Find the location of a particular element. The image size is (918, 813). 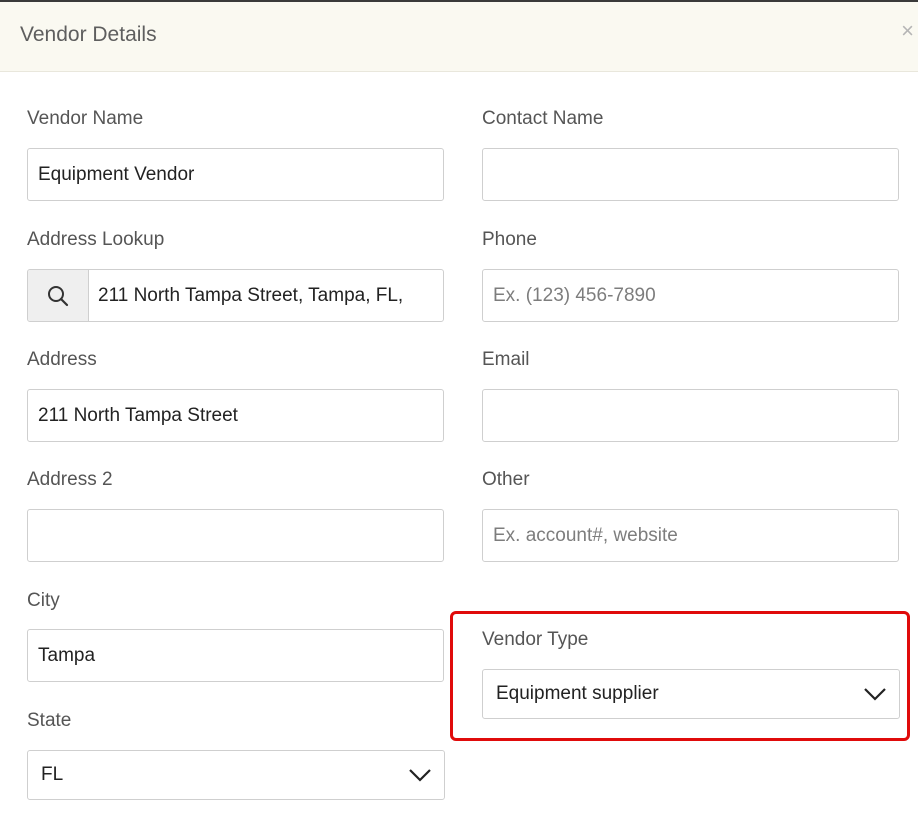

other-label: Other is located at coordinates (506, 479).